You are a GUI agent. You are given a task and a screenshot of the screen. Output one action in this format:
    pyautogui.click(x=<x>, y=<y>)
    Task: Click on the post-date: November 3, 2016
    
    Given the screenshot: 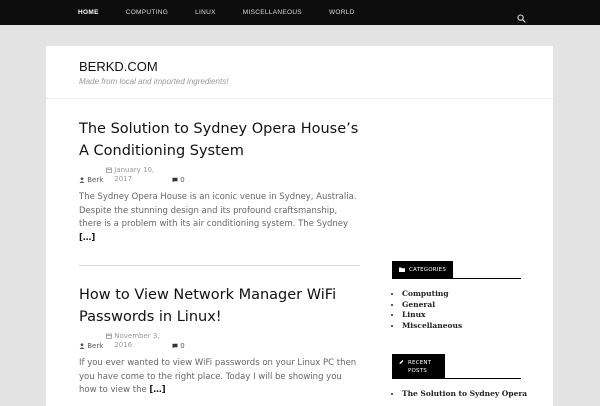 What is the action you would take?
    pyautogui.click(x=138, y=341)
    